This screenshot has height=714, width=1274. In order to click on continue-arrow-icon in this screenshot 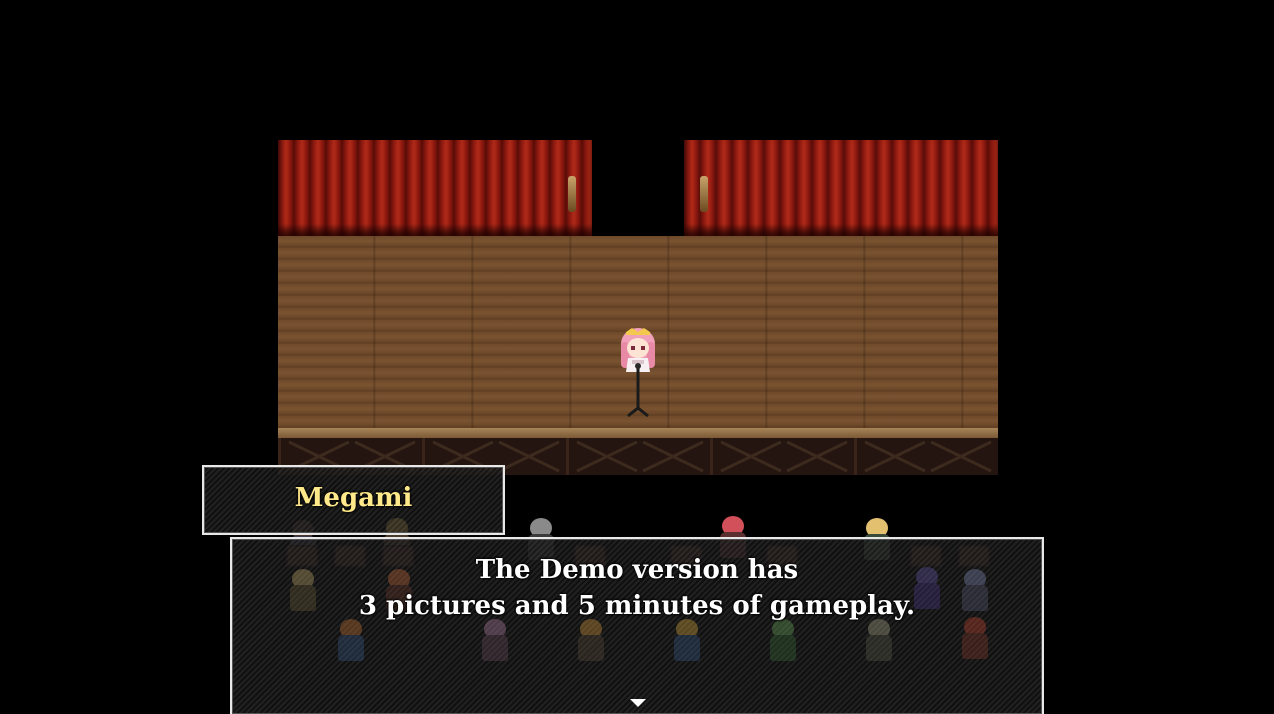, I will do `click(638, 703)`.